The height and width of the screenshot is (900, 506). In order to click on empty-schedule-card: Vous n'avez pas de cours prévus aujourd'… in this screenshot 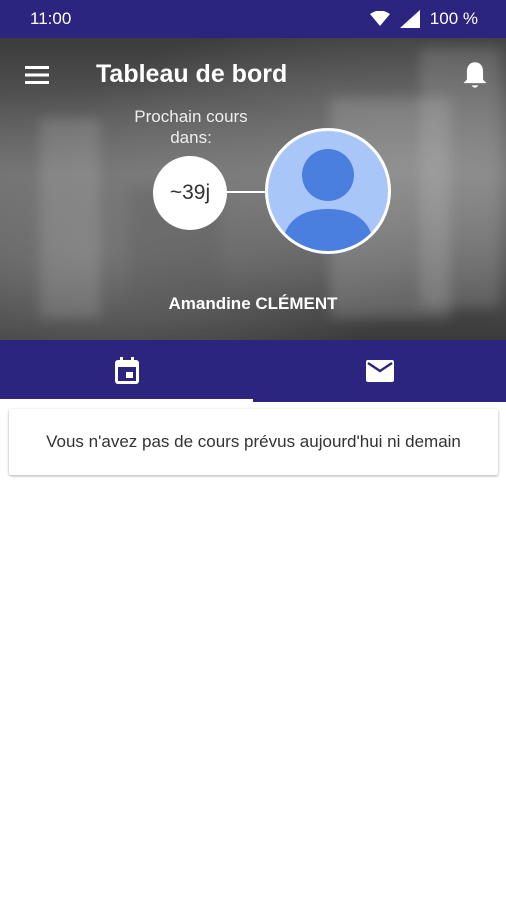, I will do `click(253, 442)`.